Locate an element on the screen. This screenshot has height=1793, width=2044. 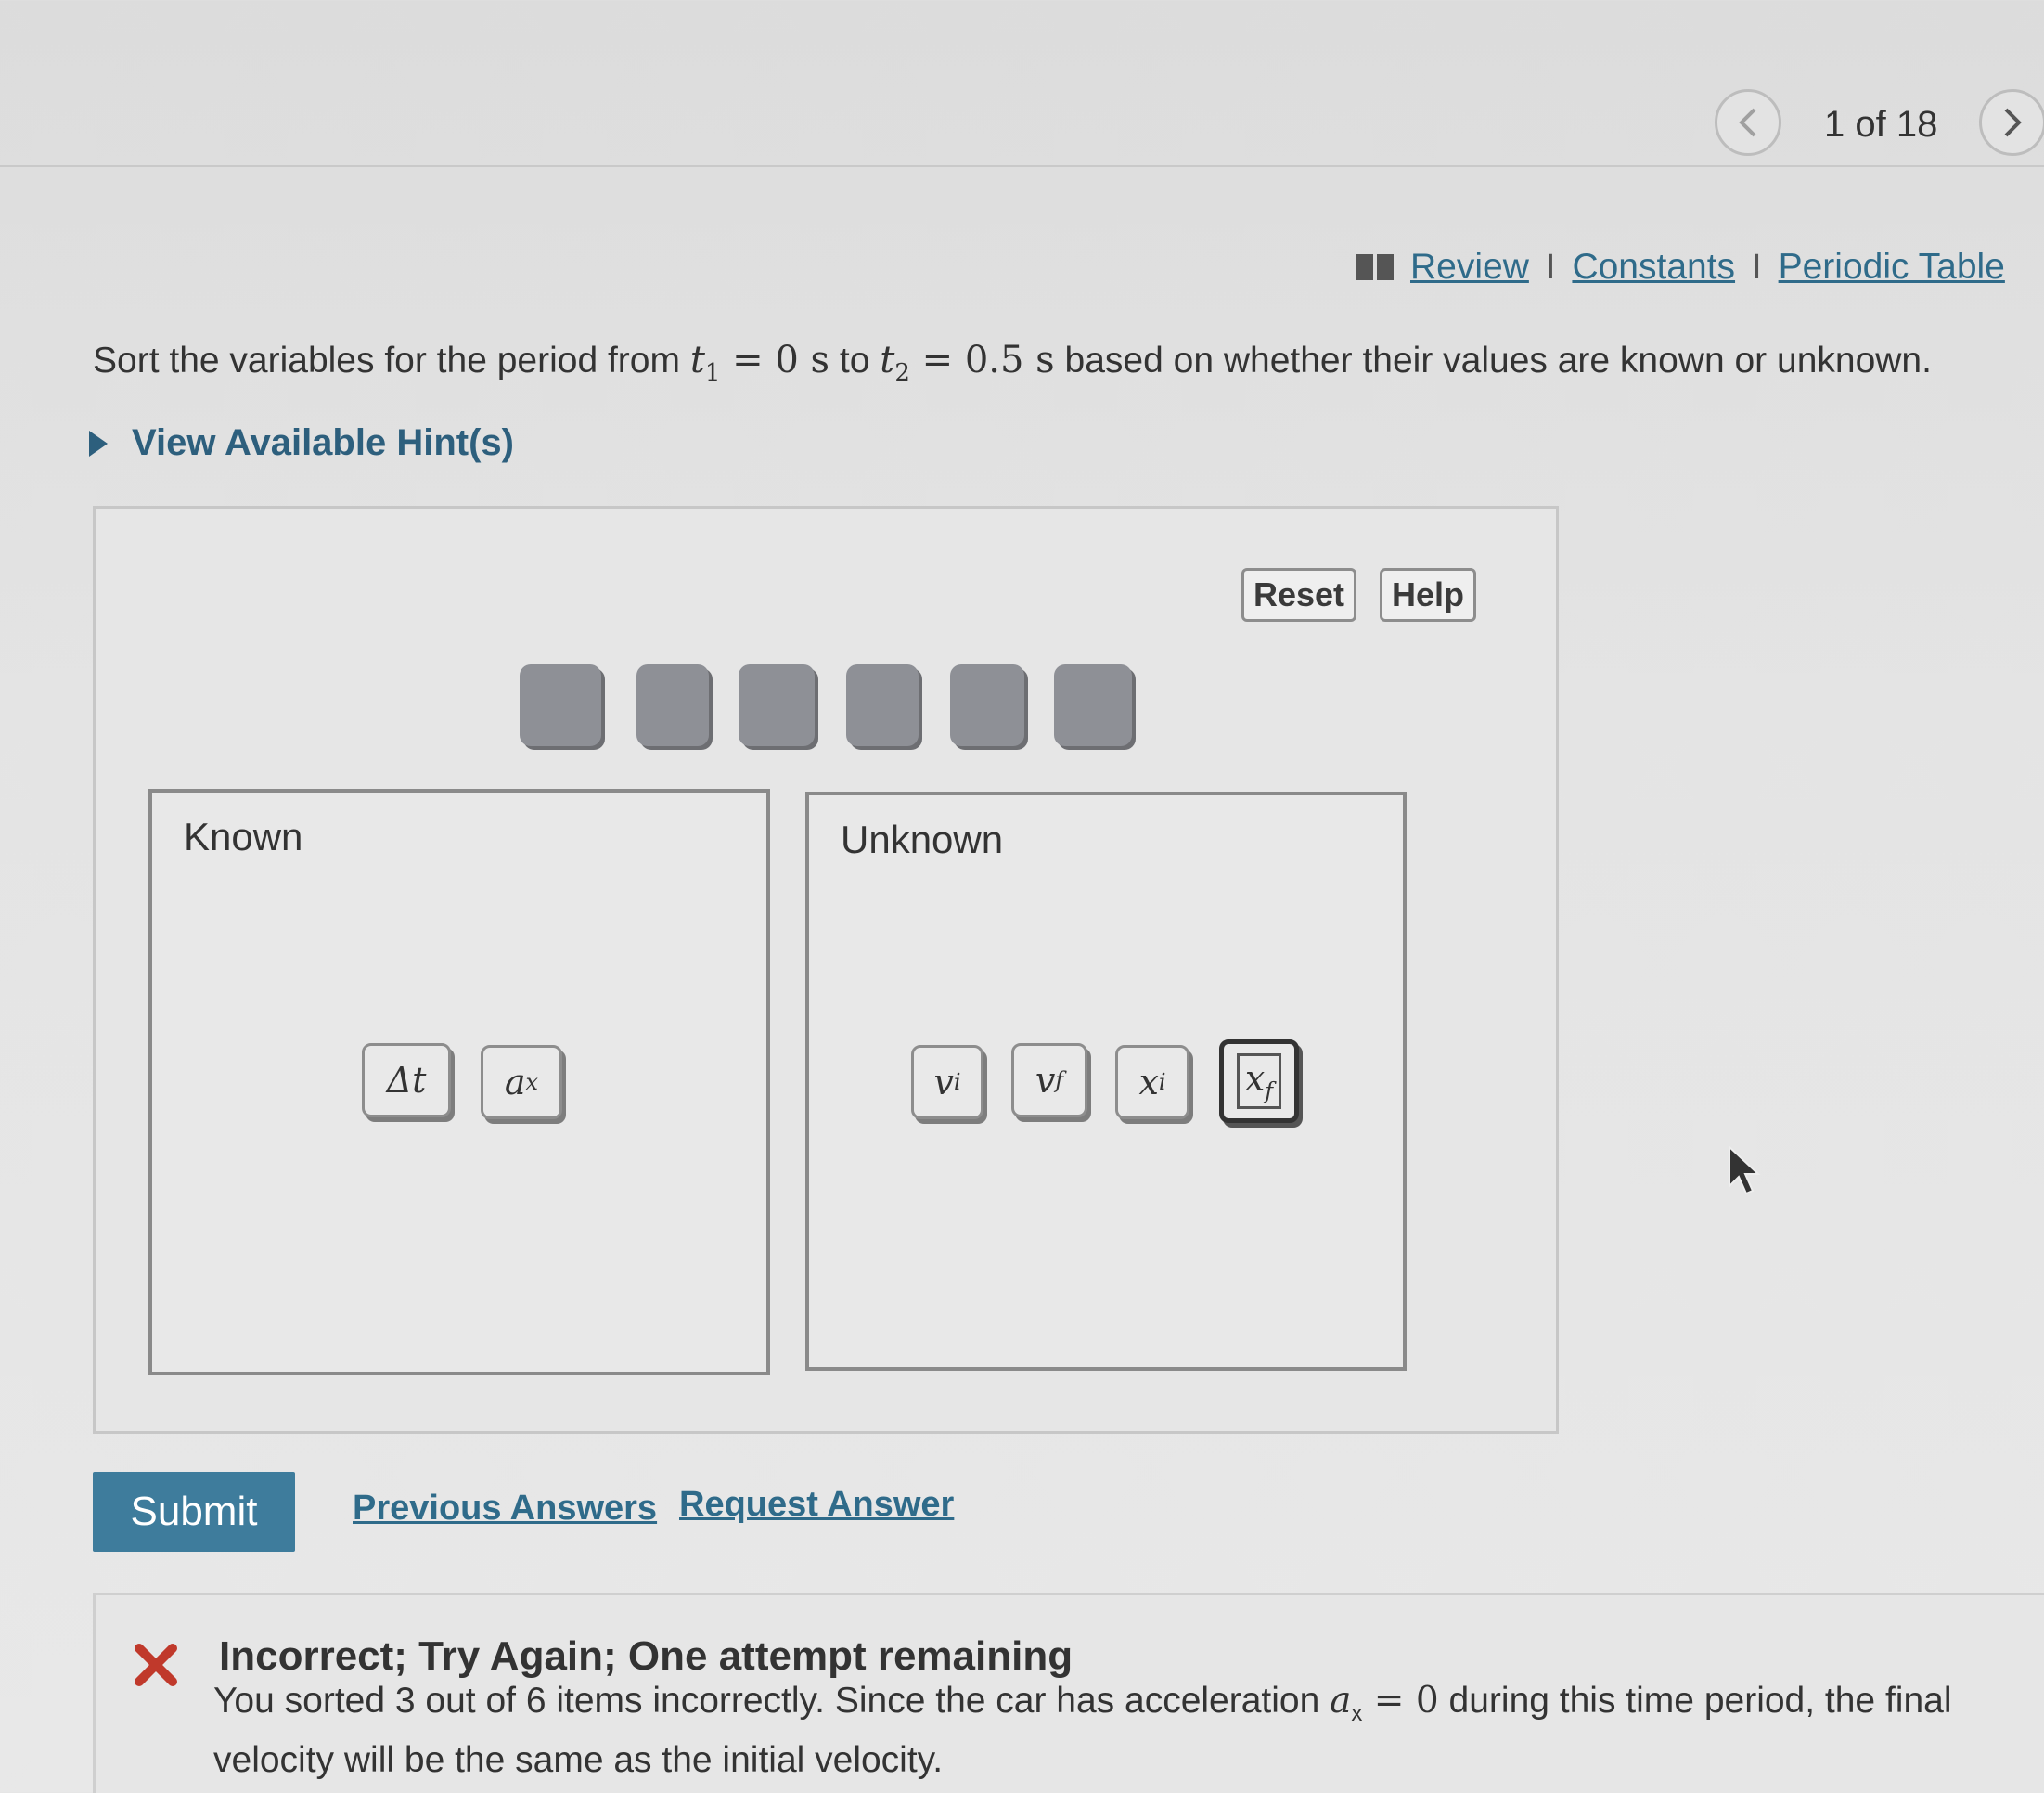
chip-focus-frame: xf is located at coordinates (1259, 1081).